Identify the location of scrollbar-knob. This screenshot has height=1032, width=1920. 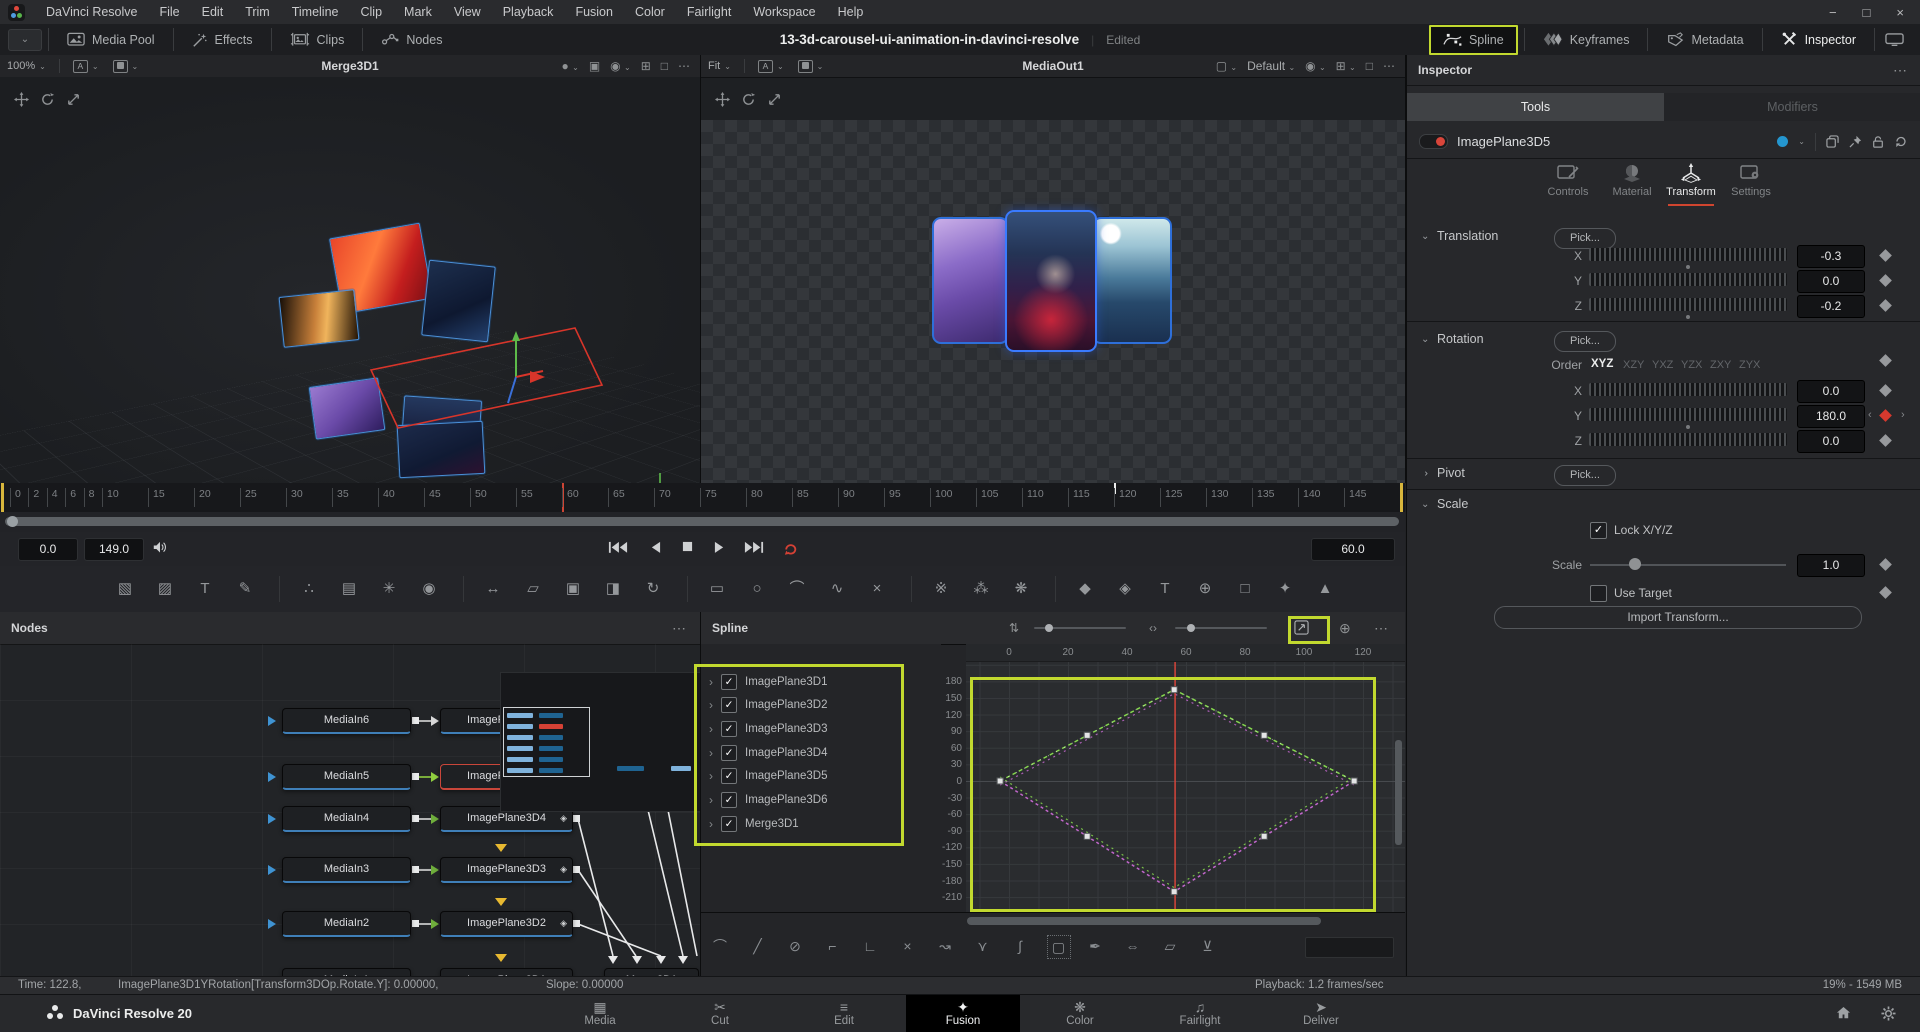
(12, 521).